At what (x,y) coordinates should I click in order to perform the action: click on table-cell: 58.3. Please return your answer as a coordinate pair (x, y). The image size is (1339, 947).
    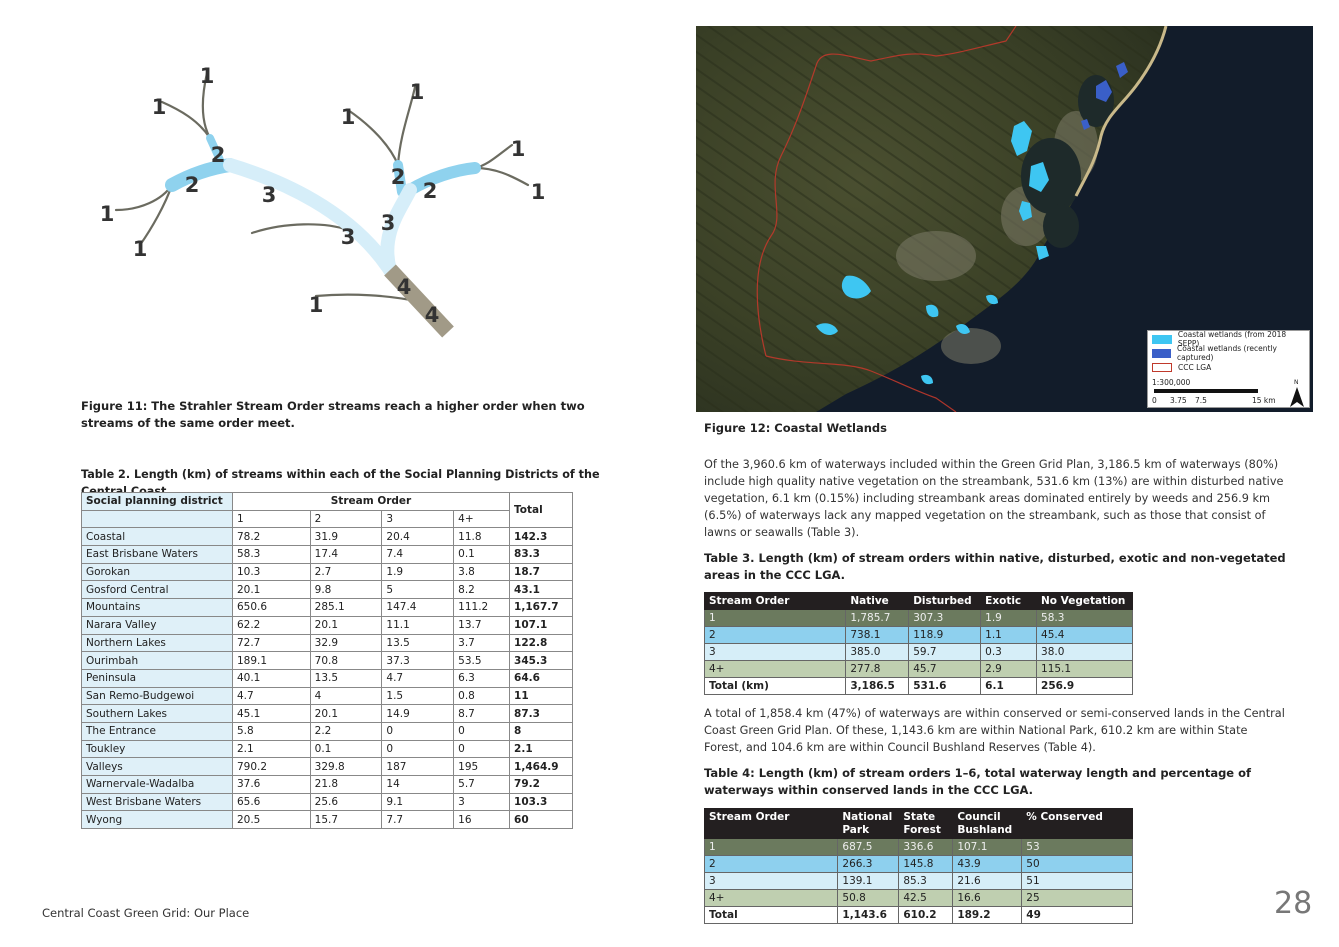
    Looking at the image, I should click on (271, 554).